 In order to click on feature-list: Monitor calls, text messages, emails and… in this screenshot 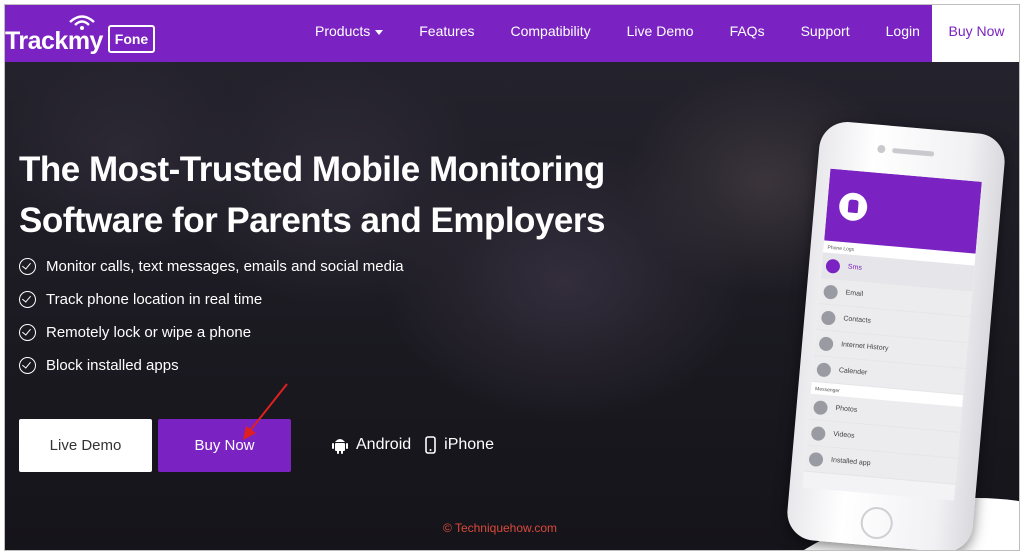, I will do `click(211, 316)`.